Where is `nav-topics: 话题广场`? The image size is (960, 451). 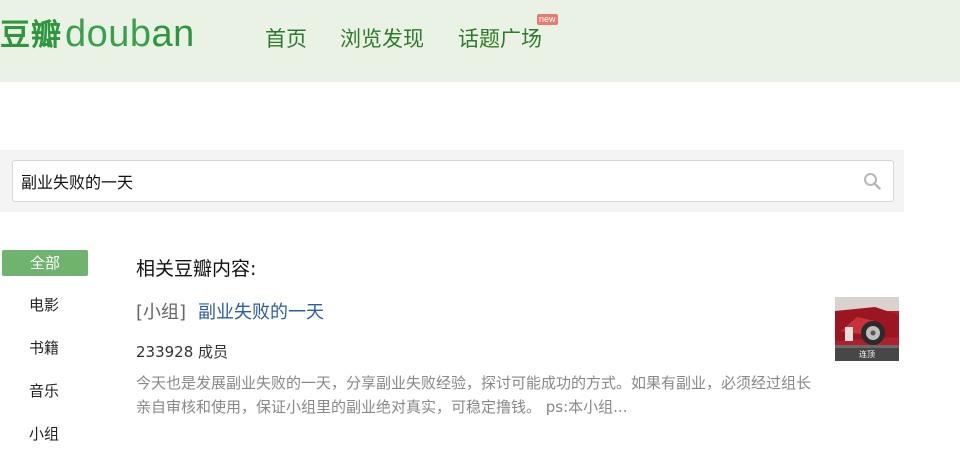 nav-topics: 话题广场 is located at coordinates (500, 39).